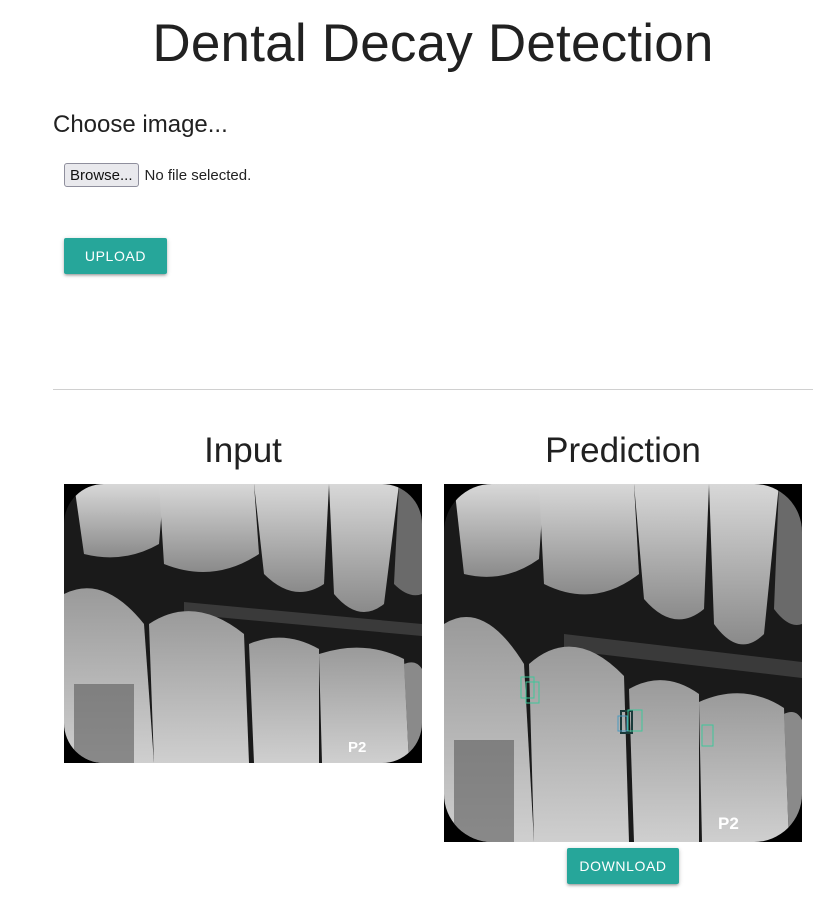 The image size is (820, 900). Describe the element at coordinates (433, 389) in the screenshot. I see `section-divider` at that location.